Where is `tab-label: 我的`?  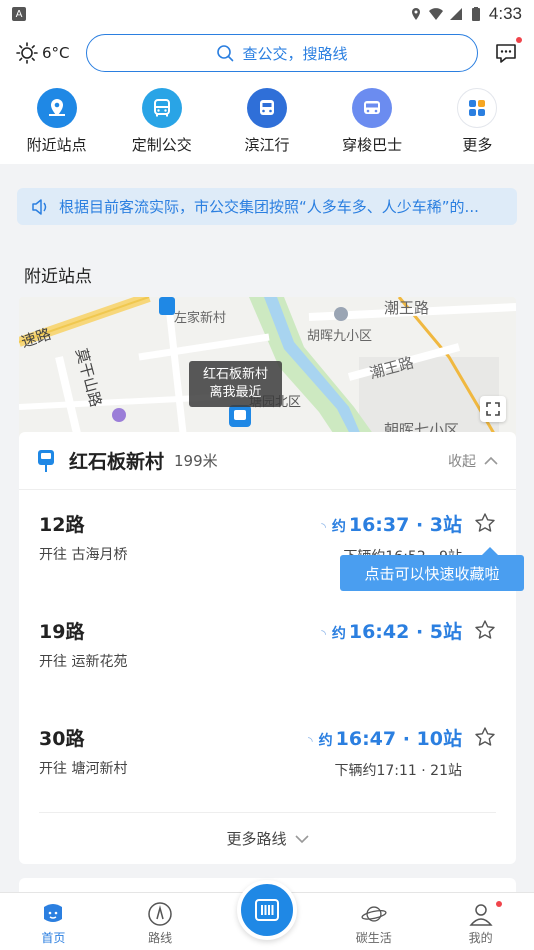
tab-label: 我的 is located at coordinates (480, 938).